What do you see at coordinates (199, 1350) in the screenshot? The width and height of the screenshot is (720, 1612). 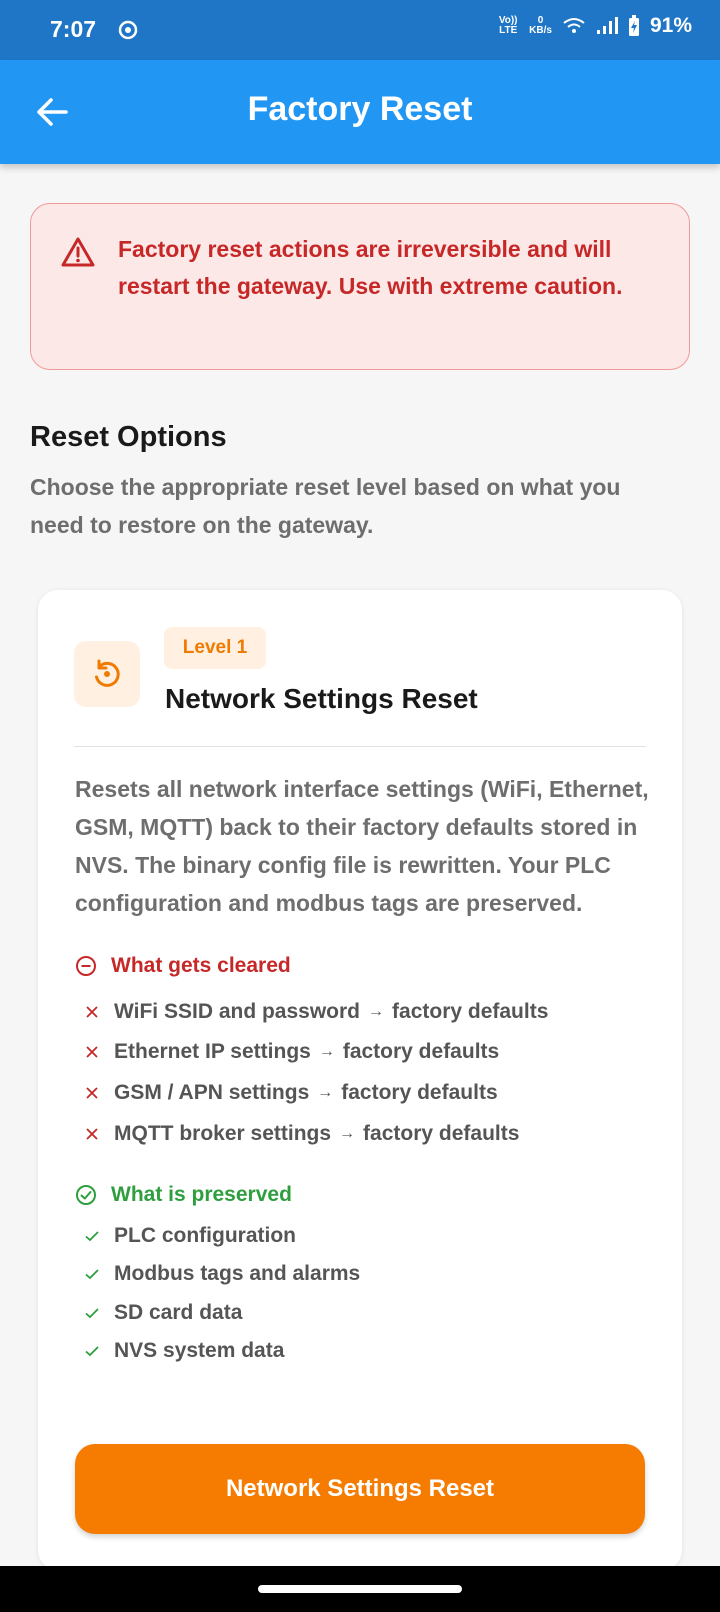 I see `item-label: NVS system data` at bounding box center [199, 1350].